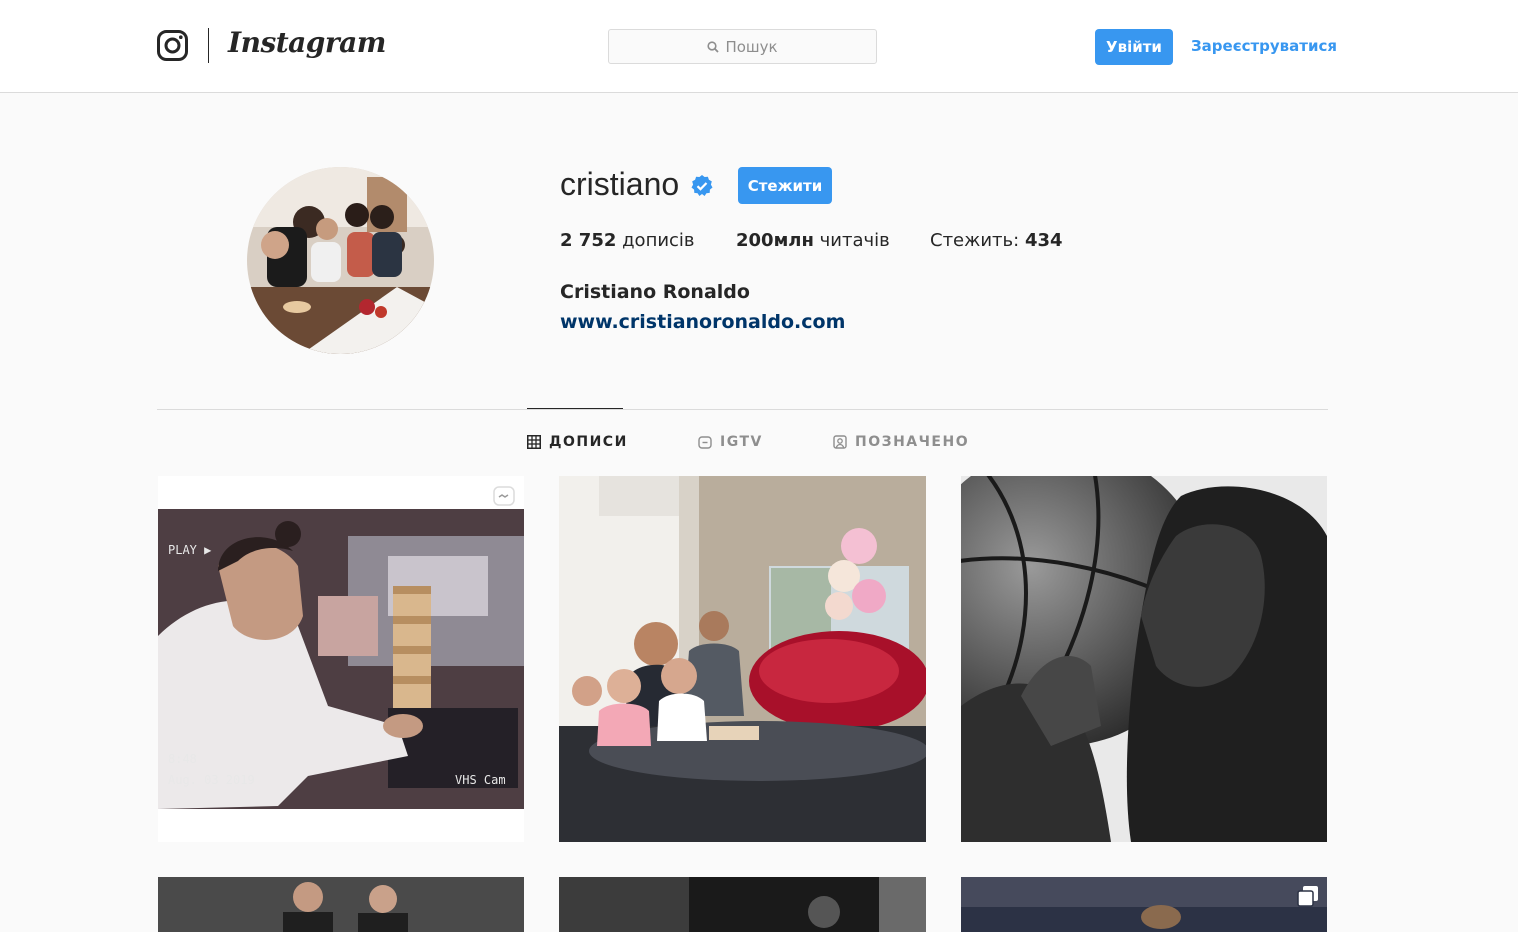  I want to click on instagram-glyph-icon, so click(172, 45).